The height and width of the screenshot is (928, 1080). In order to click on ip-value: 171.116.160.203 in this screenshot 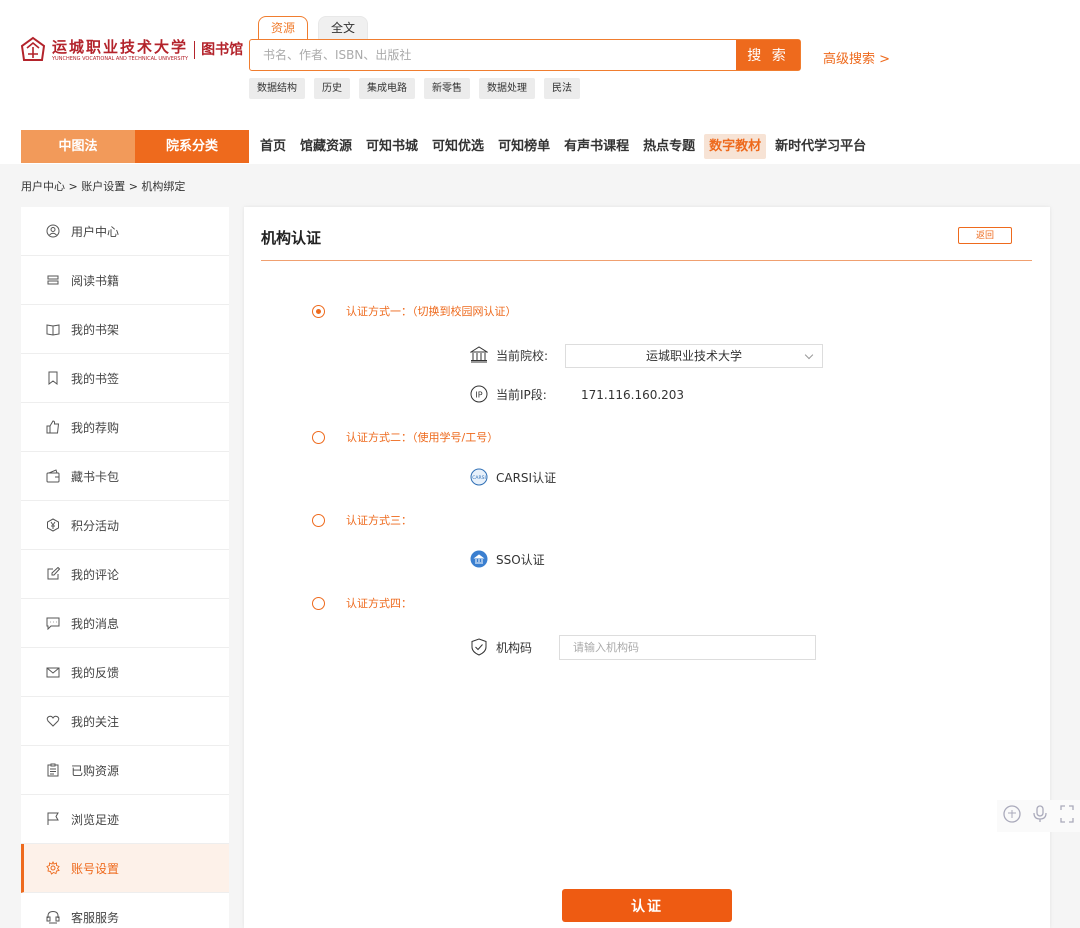, I will do `click(633, 395)`.